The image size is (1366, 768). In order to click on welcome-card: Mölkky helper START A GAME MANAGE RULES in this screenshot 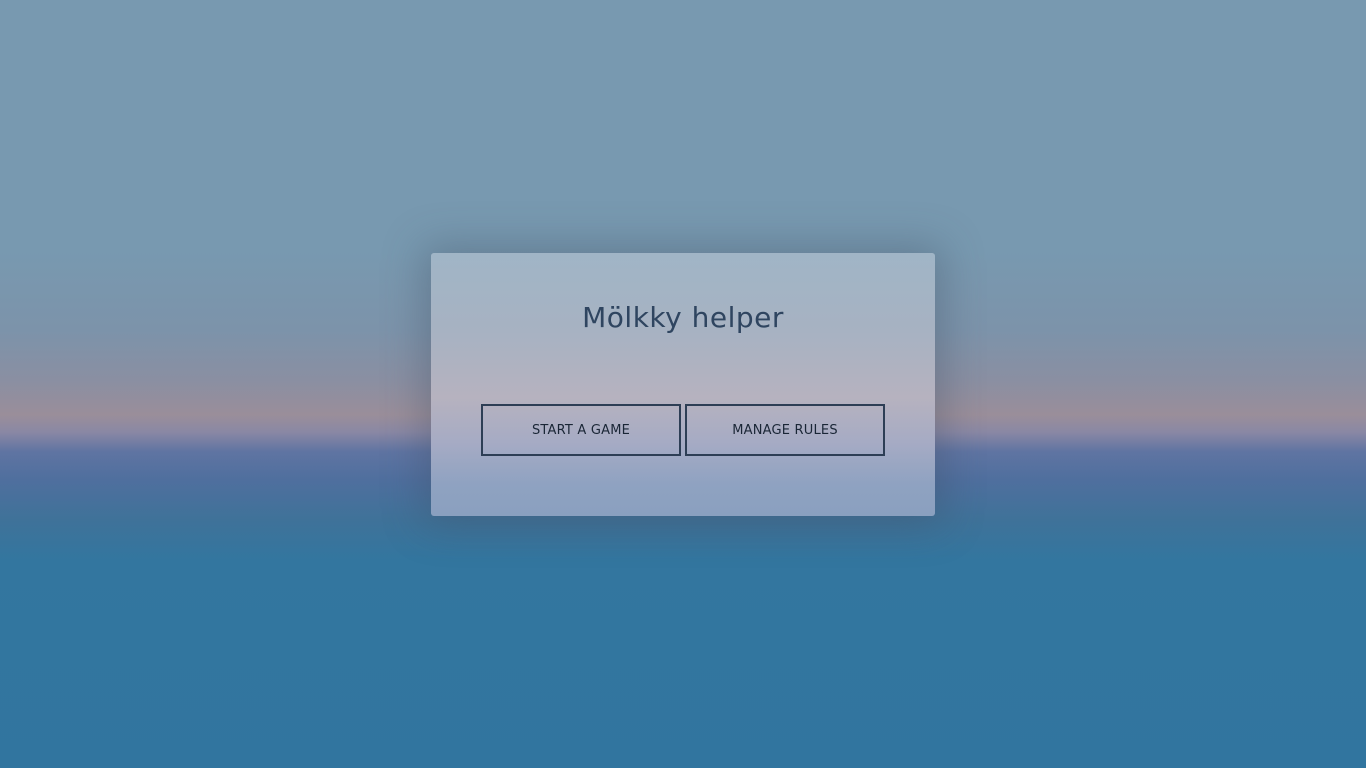, I will do `click(683, 384)`.